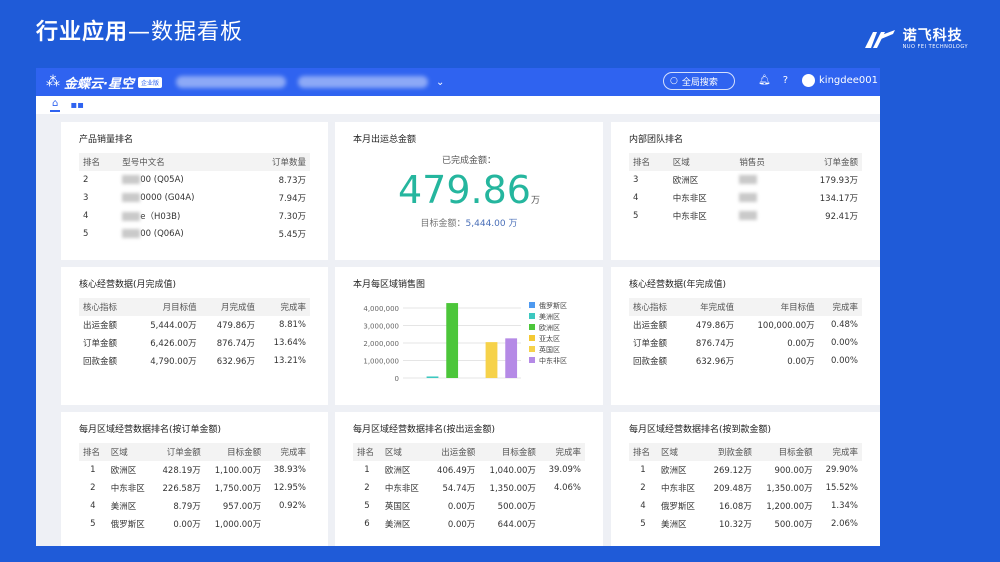  I want to click on model-name: 0000 (G04A), so click(167, 198).